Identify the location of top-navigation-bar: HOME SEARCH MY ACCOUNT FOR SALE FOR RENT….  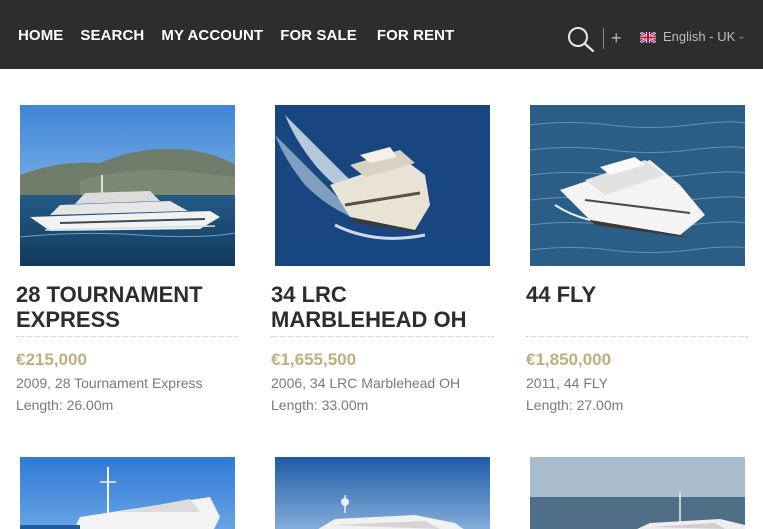
(381, 34).